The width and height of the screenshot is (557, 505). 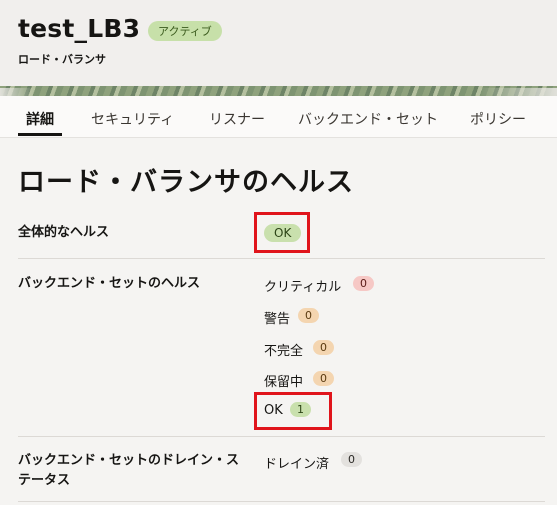 What do you see at coordinates (368, 119) in the screenshot?
I see `tab-backend-sets: バックエンド・セット` at bounding box center [368, 119].